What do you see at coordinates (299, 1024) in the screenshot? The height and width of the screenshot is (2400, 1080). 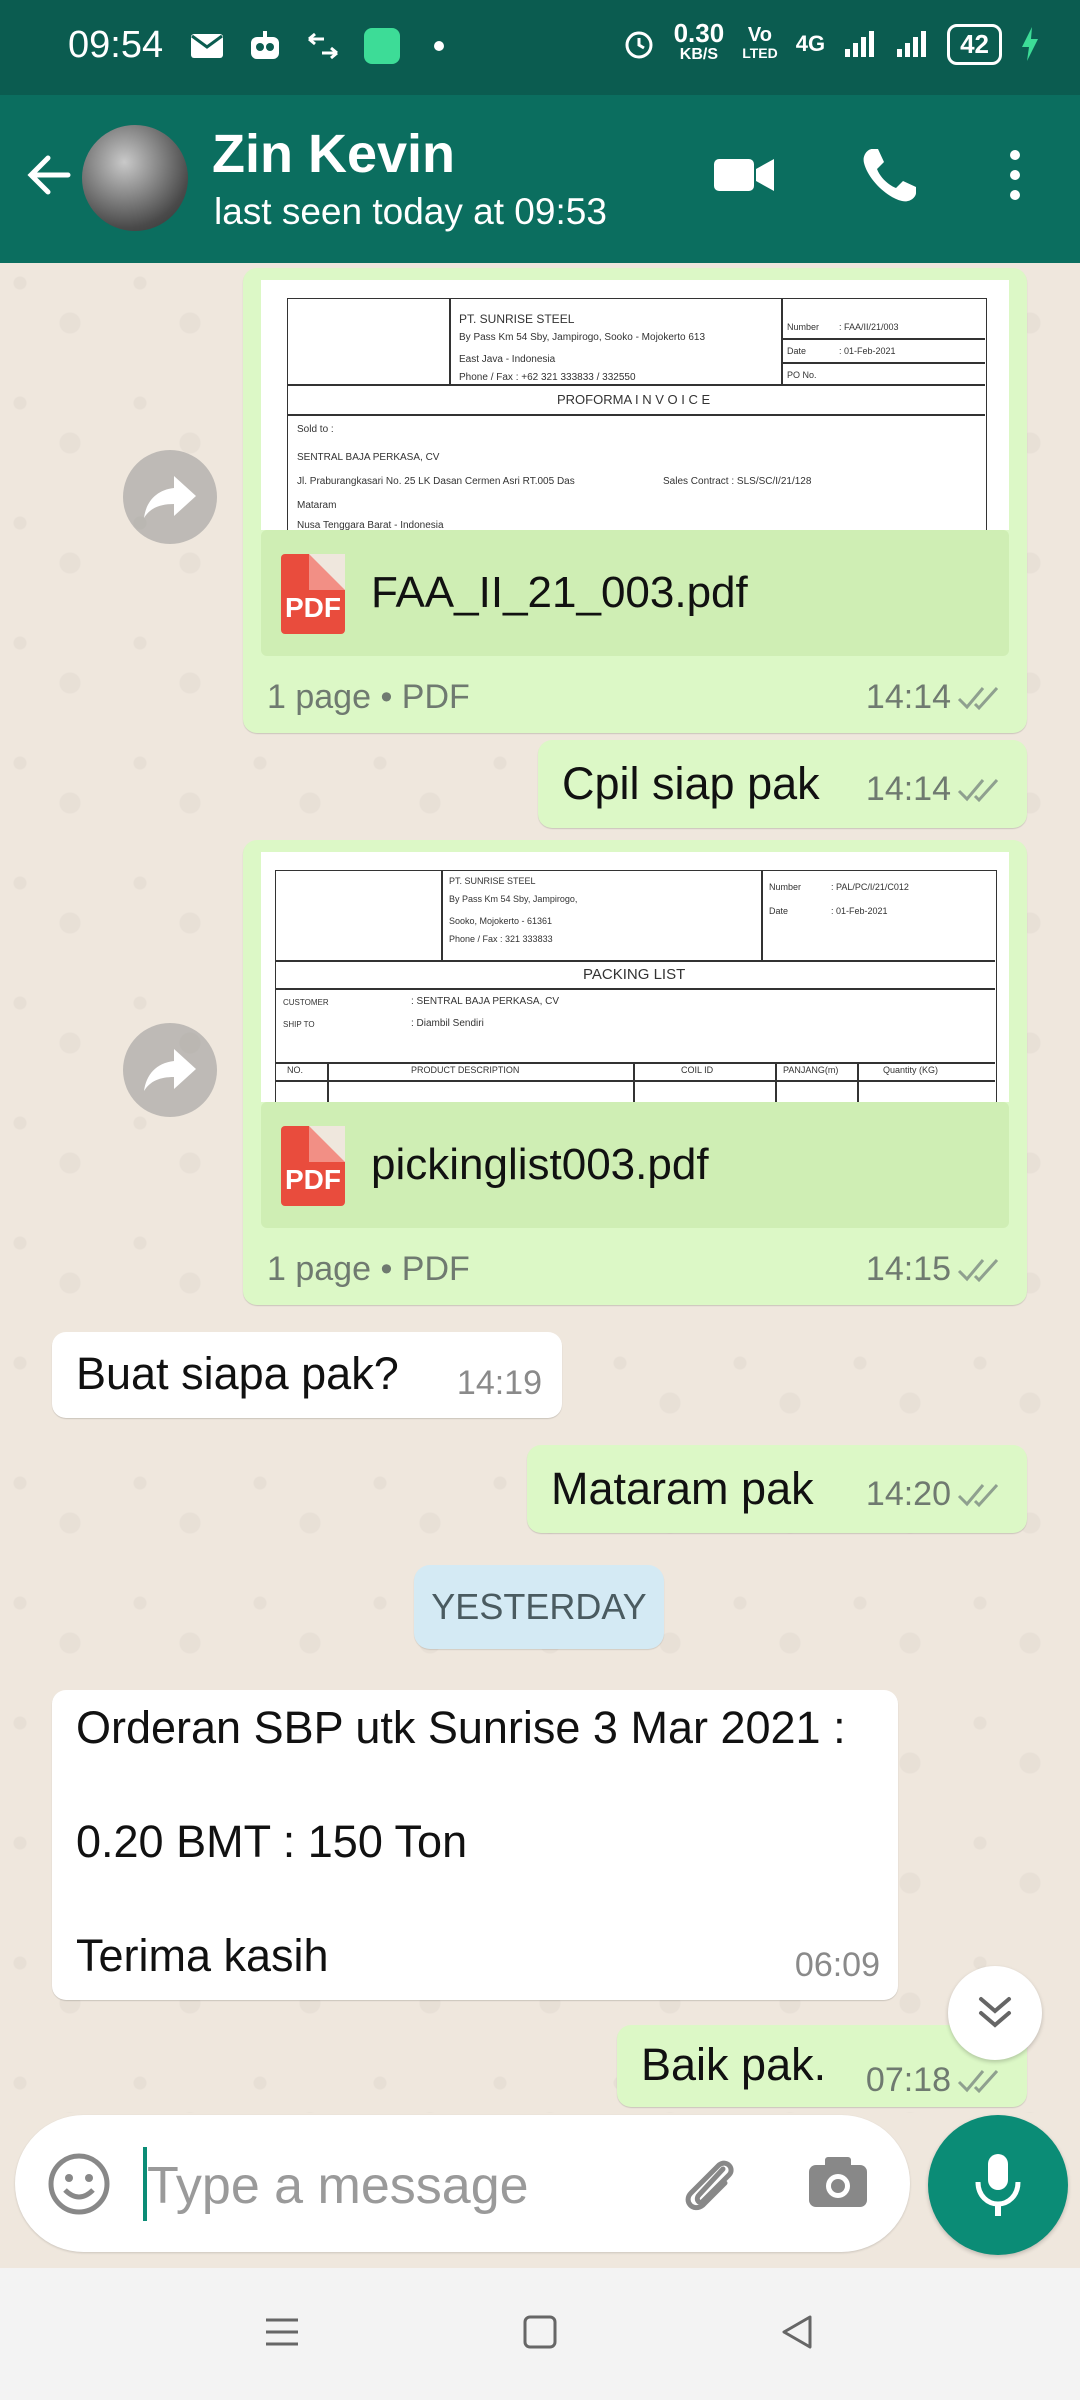 I see `doc2-ship-label: SHIP TO` at bounding box center [299, 1024].